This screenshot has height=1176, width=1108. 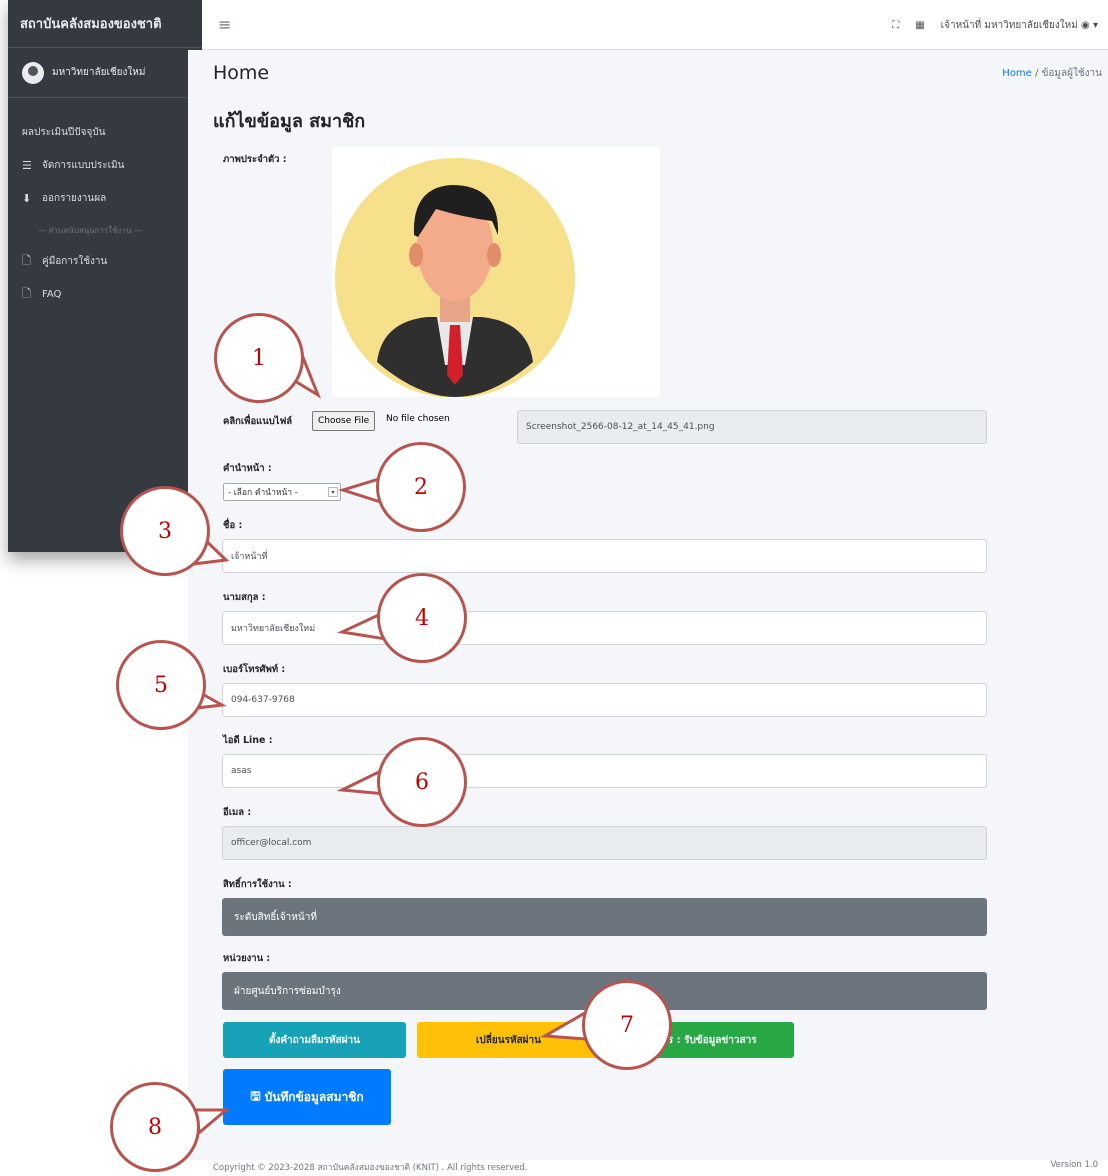 I want to click on callout-6: 6, so click(x=422, y=782).